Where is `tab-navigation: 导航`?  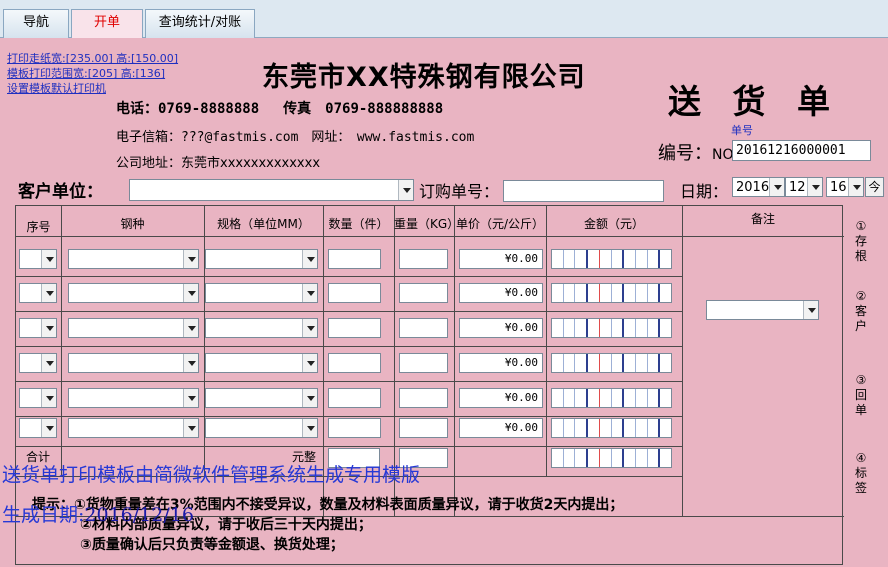
tab-navigation: 导航 is located at coordinates (36, 23).